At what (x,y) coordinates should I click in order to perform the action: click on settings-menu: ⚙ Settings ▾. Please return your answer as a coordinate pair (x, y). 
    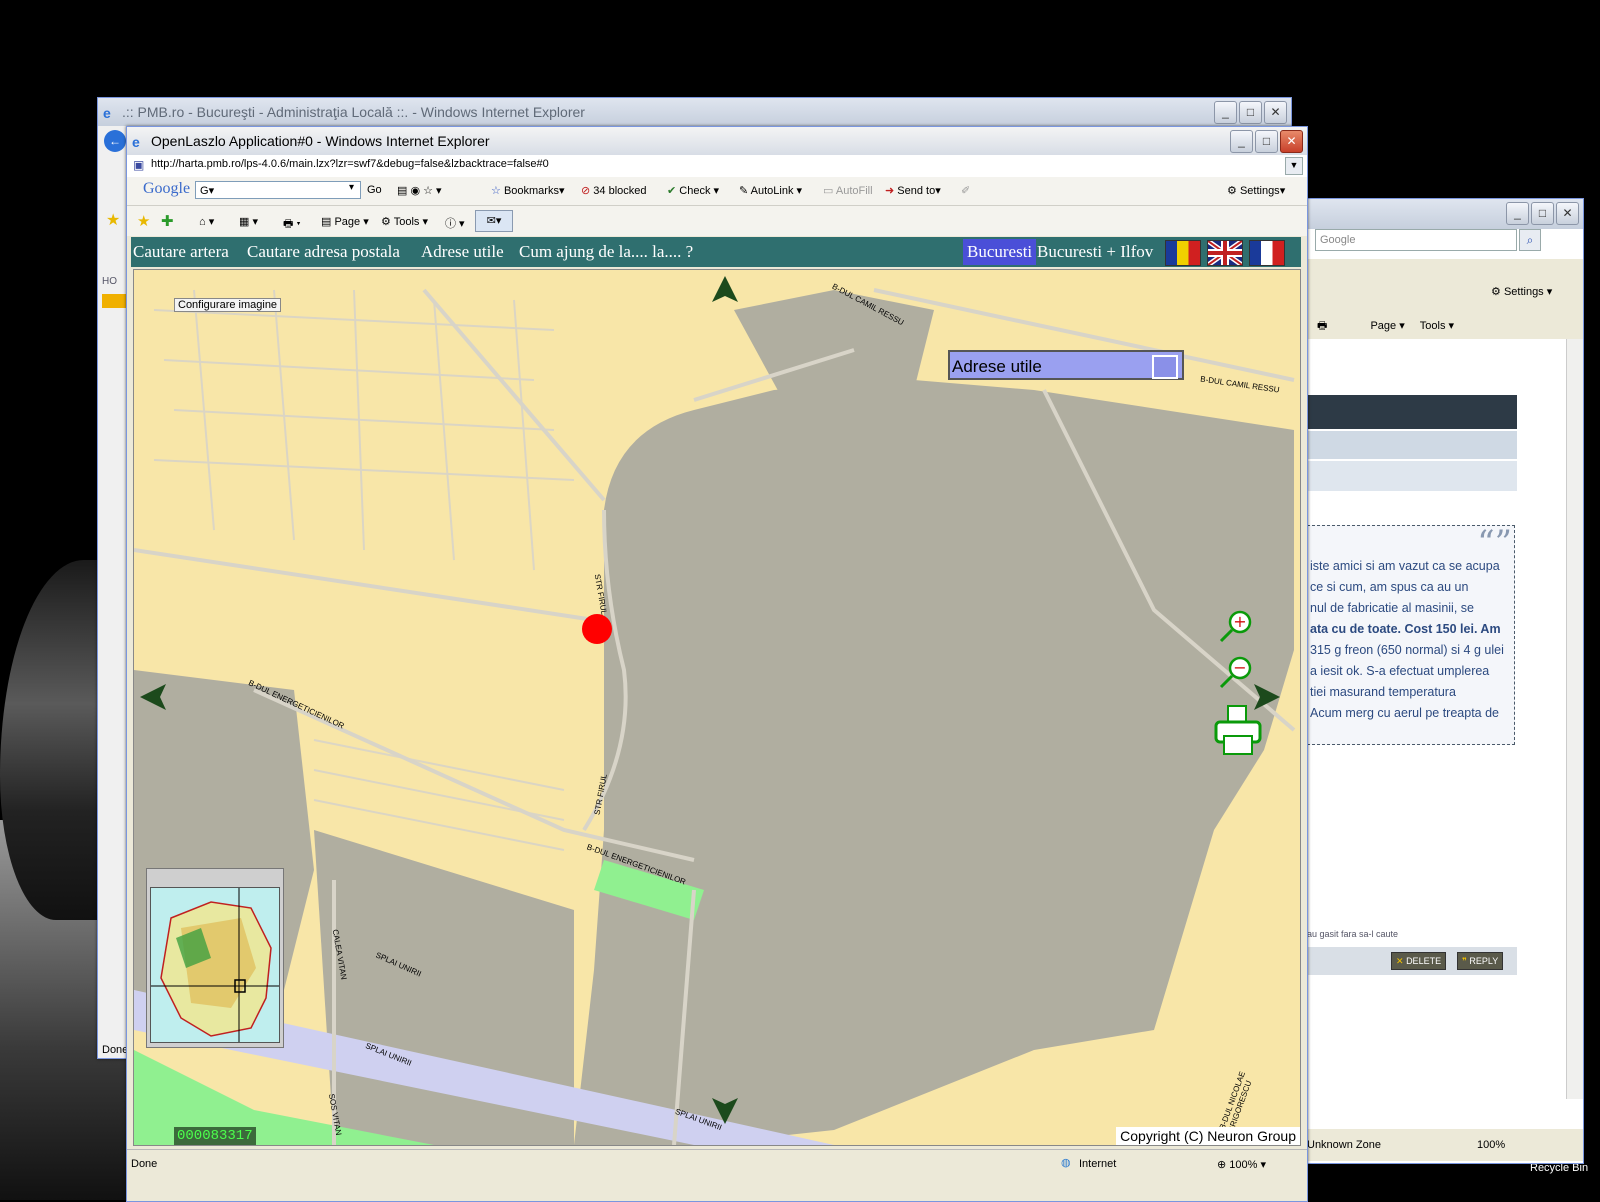
    Looking at the image, I should click on (1521, 291).